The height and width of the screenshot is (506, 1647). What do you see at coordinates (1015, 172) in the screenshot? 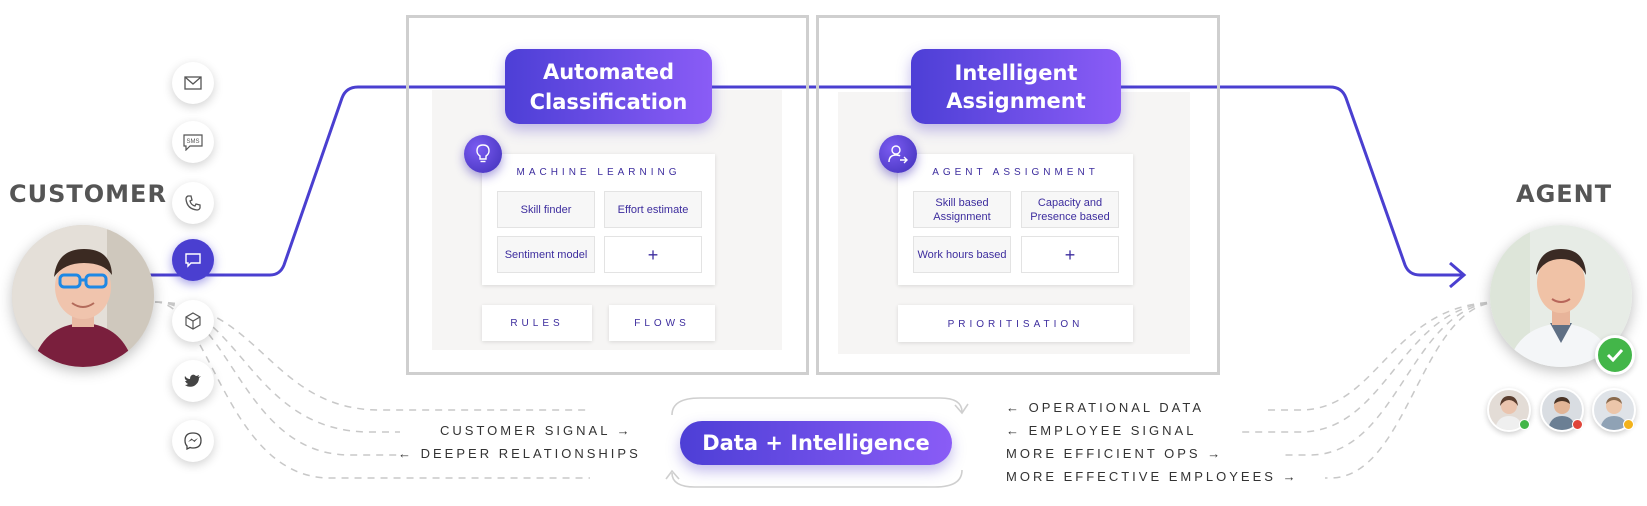
I see `agent-assignment-label: AGENT ASSIGNMENT` at bounding box center [1015, 172].